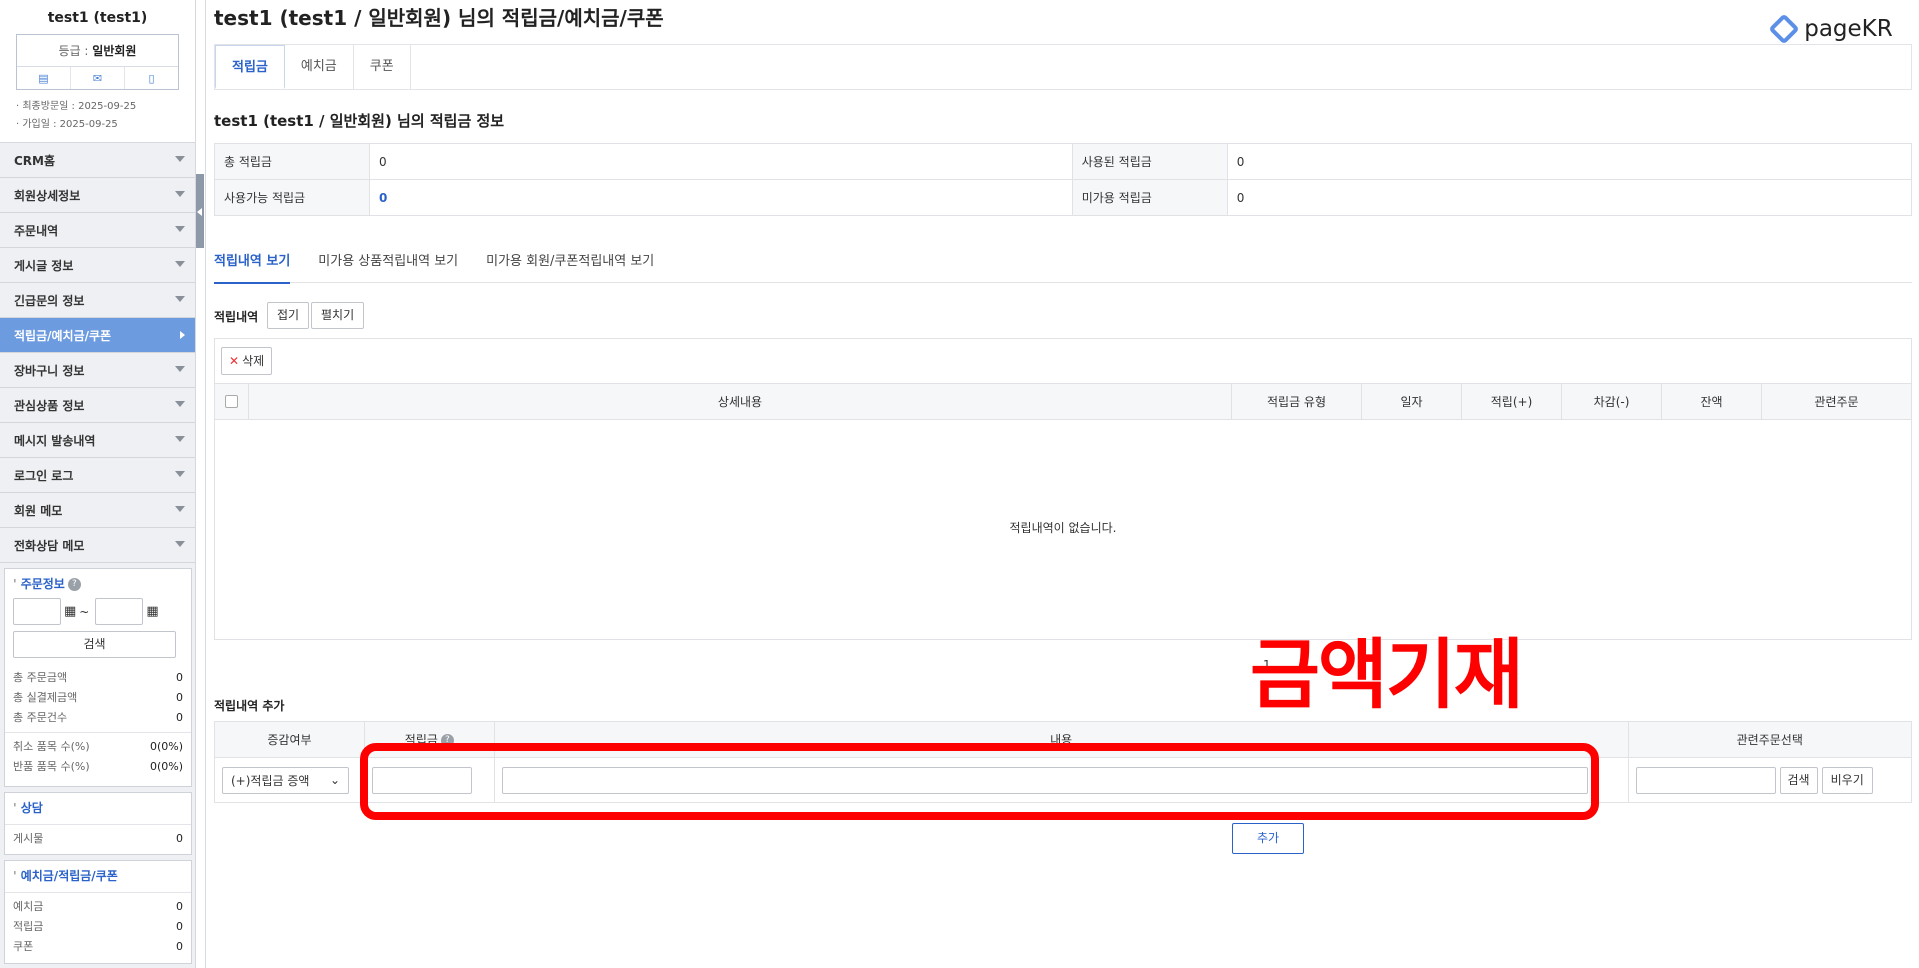  What do you see at coordinates (1063, 267) in the screenshot?
I see `history-subtabs: 적립내역 보기 미가용 상품적립내역 보기 미가용 회원/쿠폰적립내역 보기` at bounding box center [1063, 267].